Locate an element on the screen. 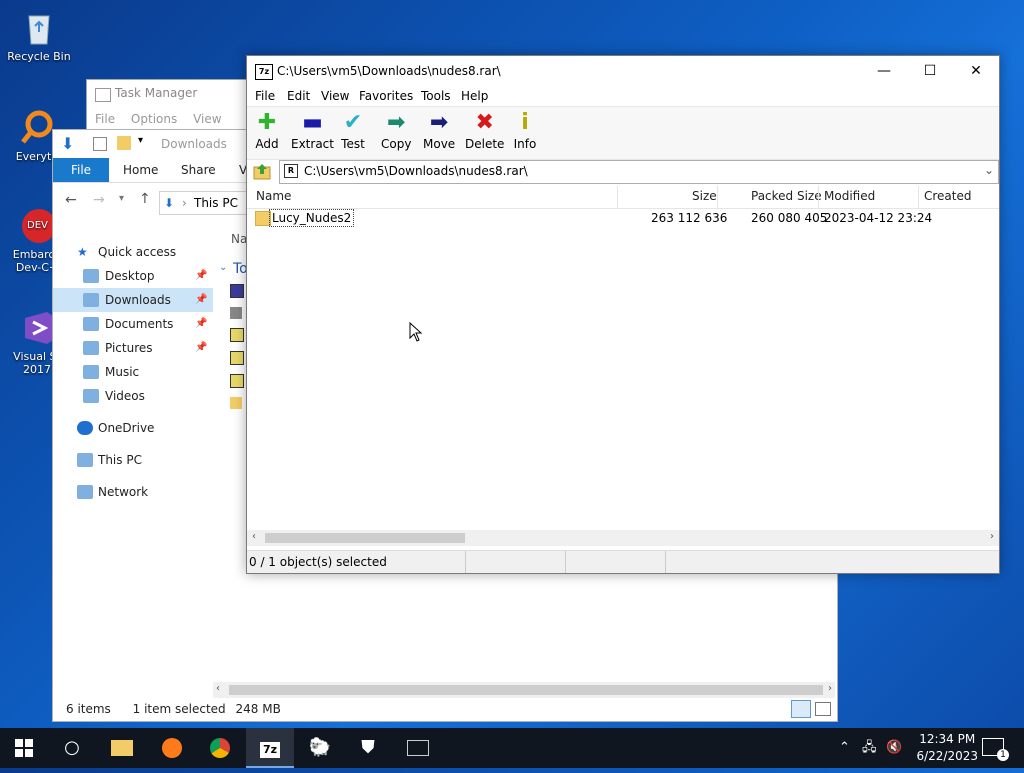 This screenshot has width=1024, height=773. column-created: Created is located at coordinates (948, 196).